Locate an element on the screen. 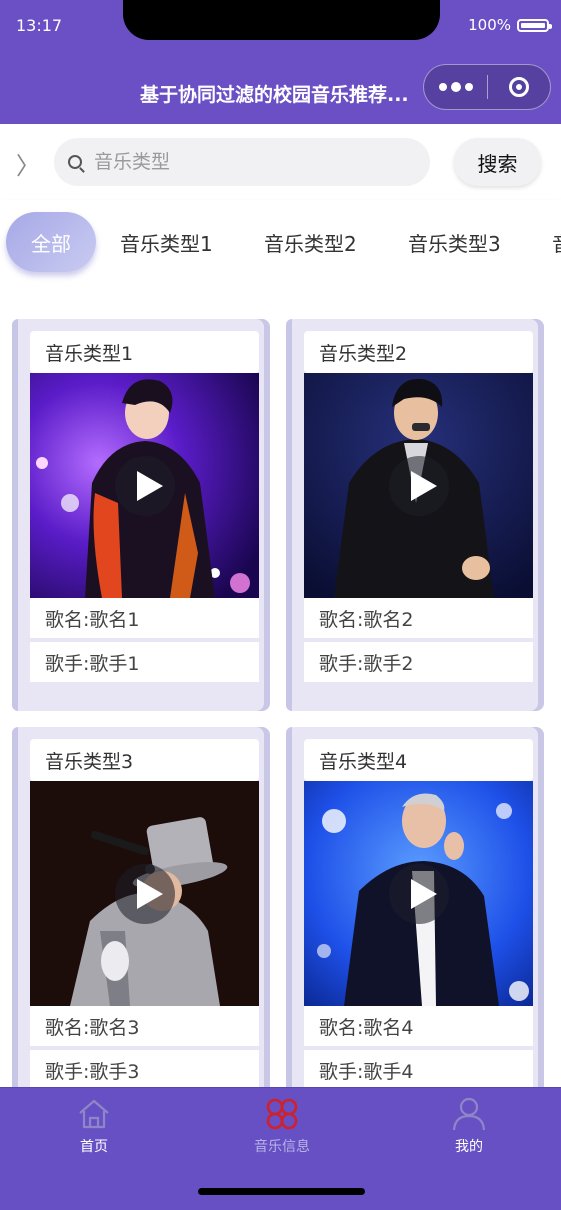 The image size is (561, 1210). category-tabs: 全部 音乐类型1 音乐类型2 音乐类型3 音乐类型4 is located at coordinates (280, 244).